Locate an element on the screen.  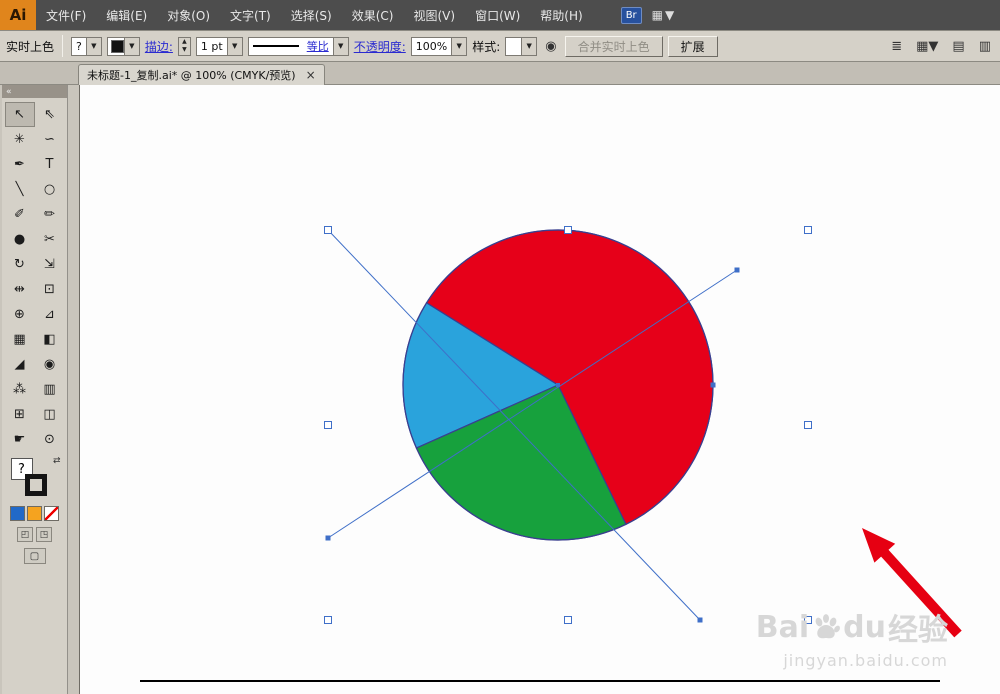
style-dropdown: ▼ is located at coordinates (521, 46).